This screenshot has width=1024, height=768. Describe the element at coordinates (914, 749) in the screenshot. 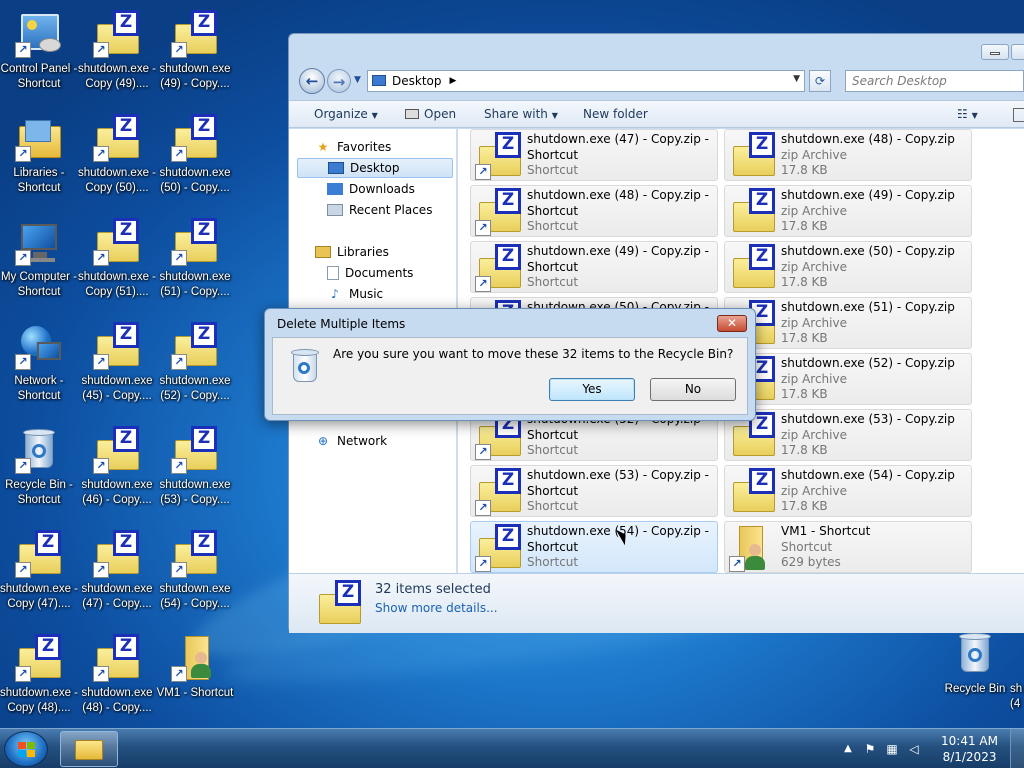

I see `volume-muted-icon: ◁` at that location.